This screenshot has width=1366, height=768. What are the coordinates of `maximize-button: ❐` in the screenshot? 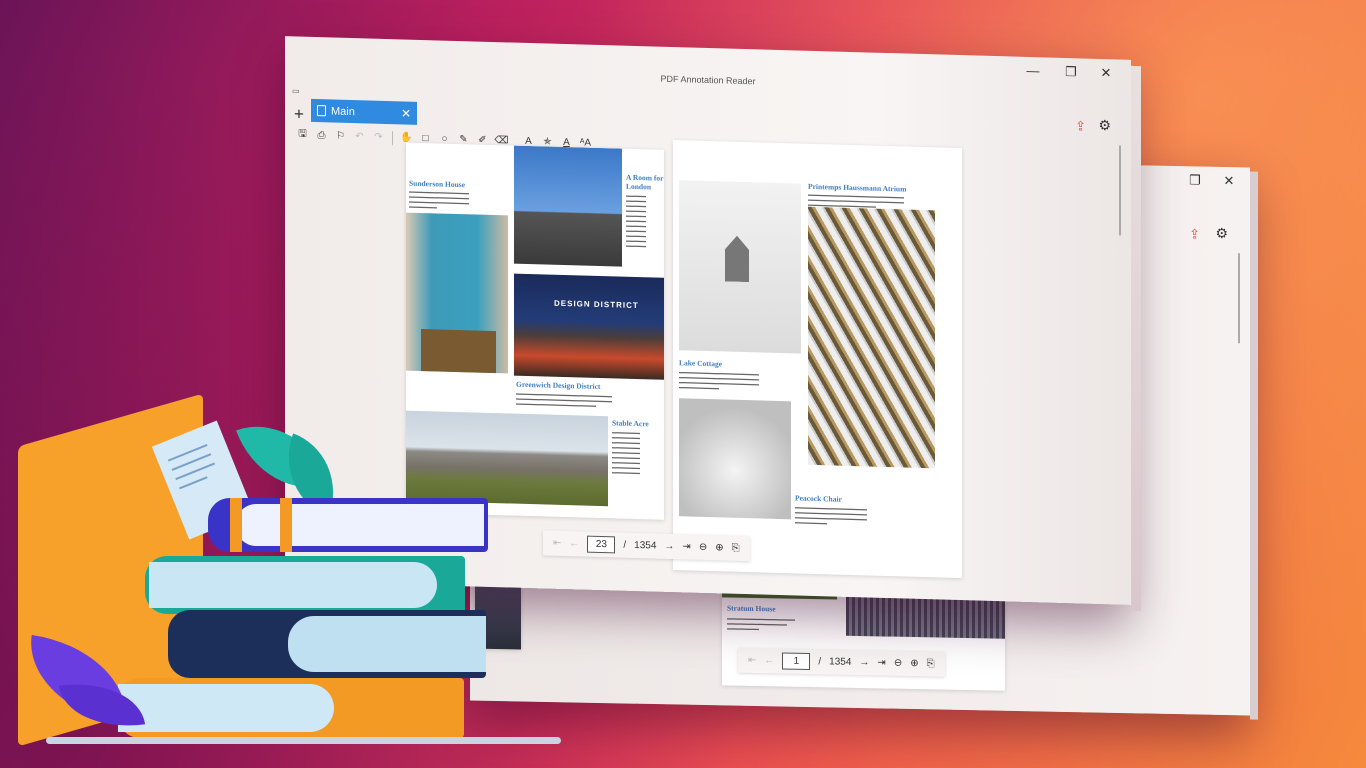 It's located at (1071, 72).